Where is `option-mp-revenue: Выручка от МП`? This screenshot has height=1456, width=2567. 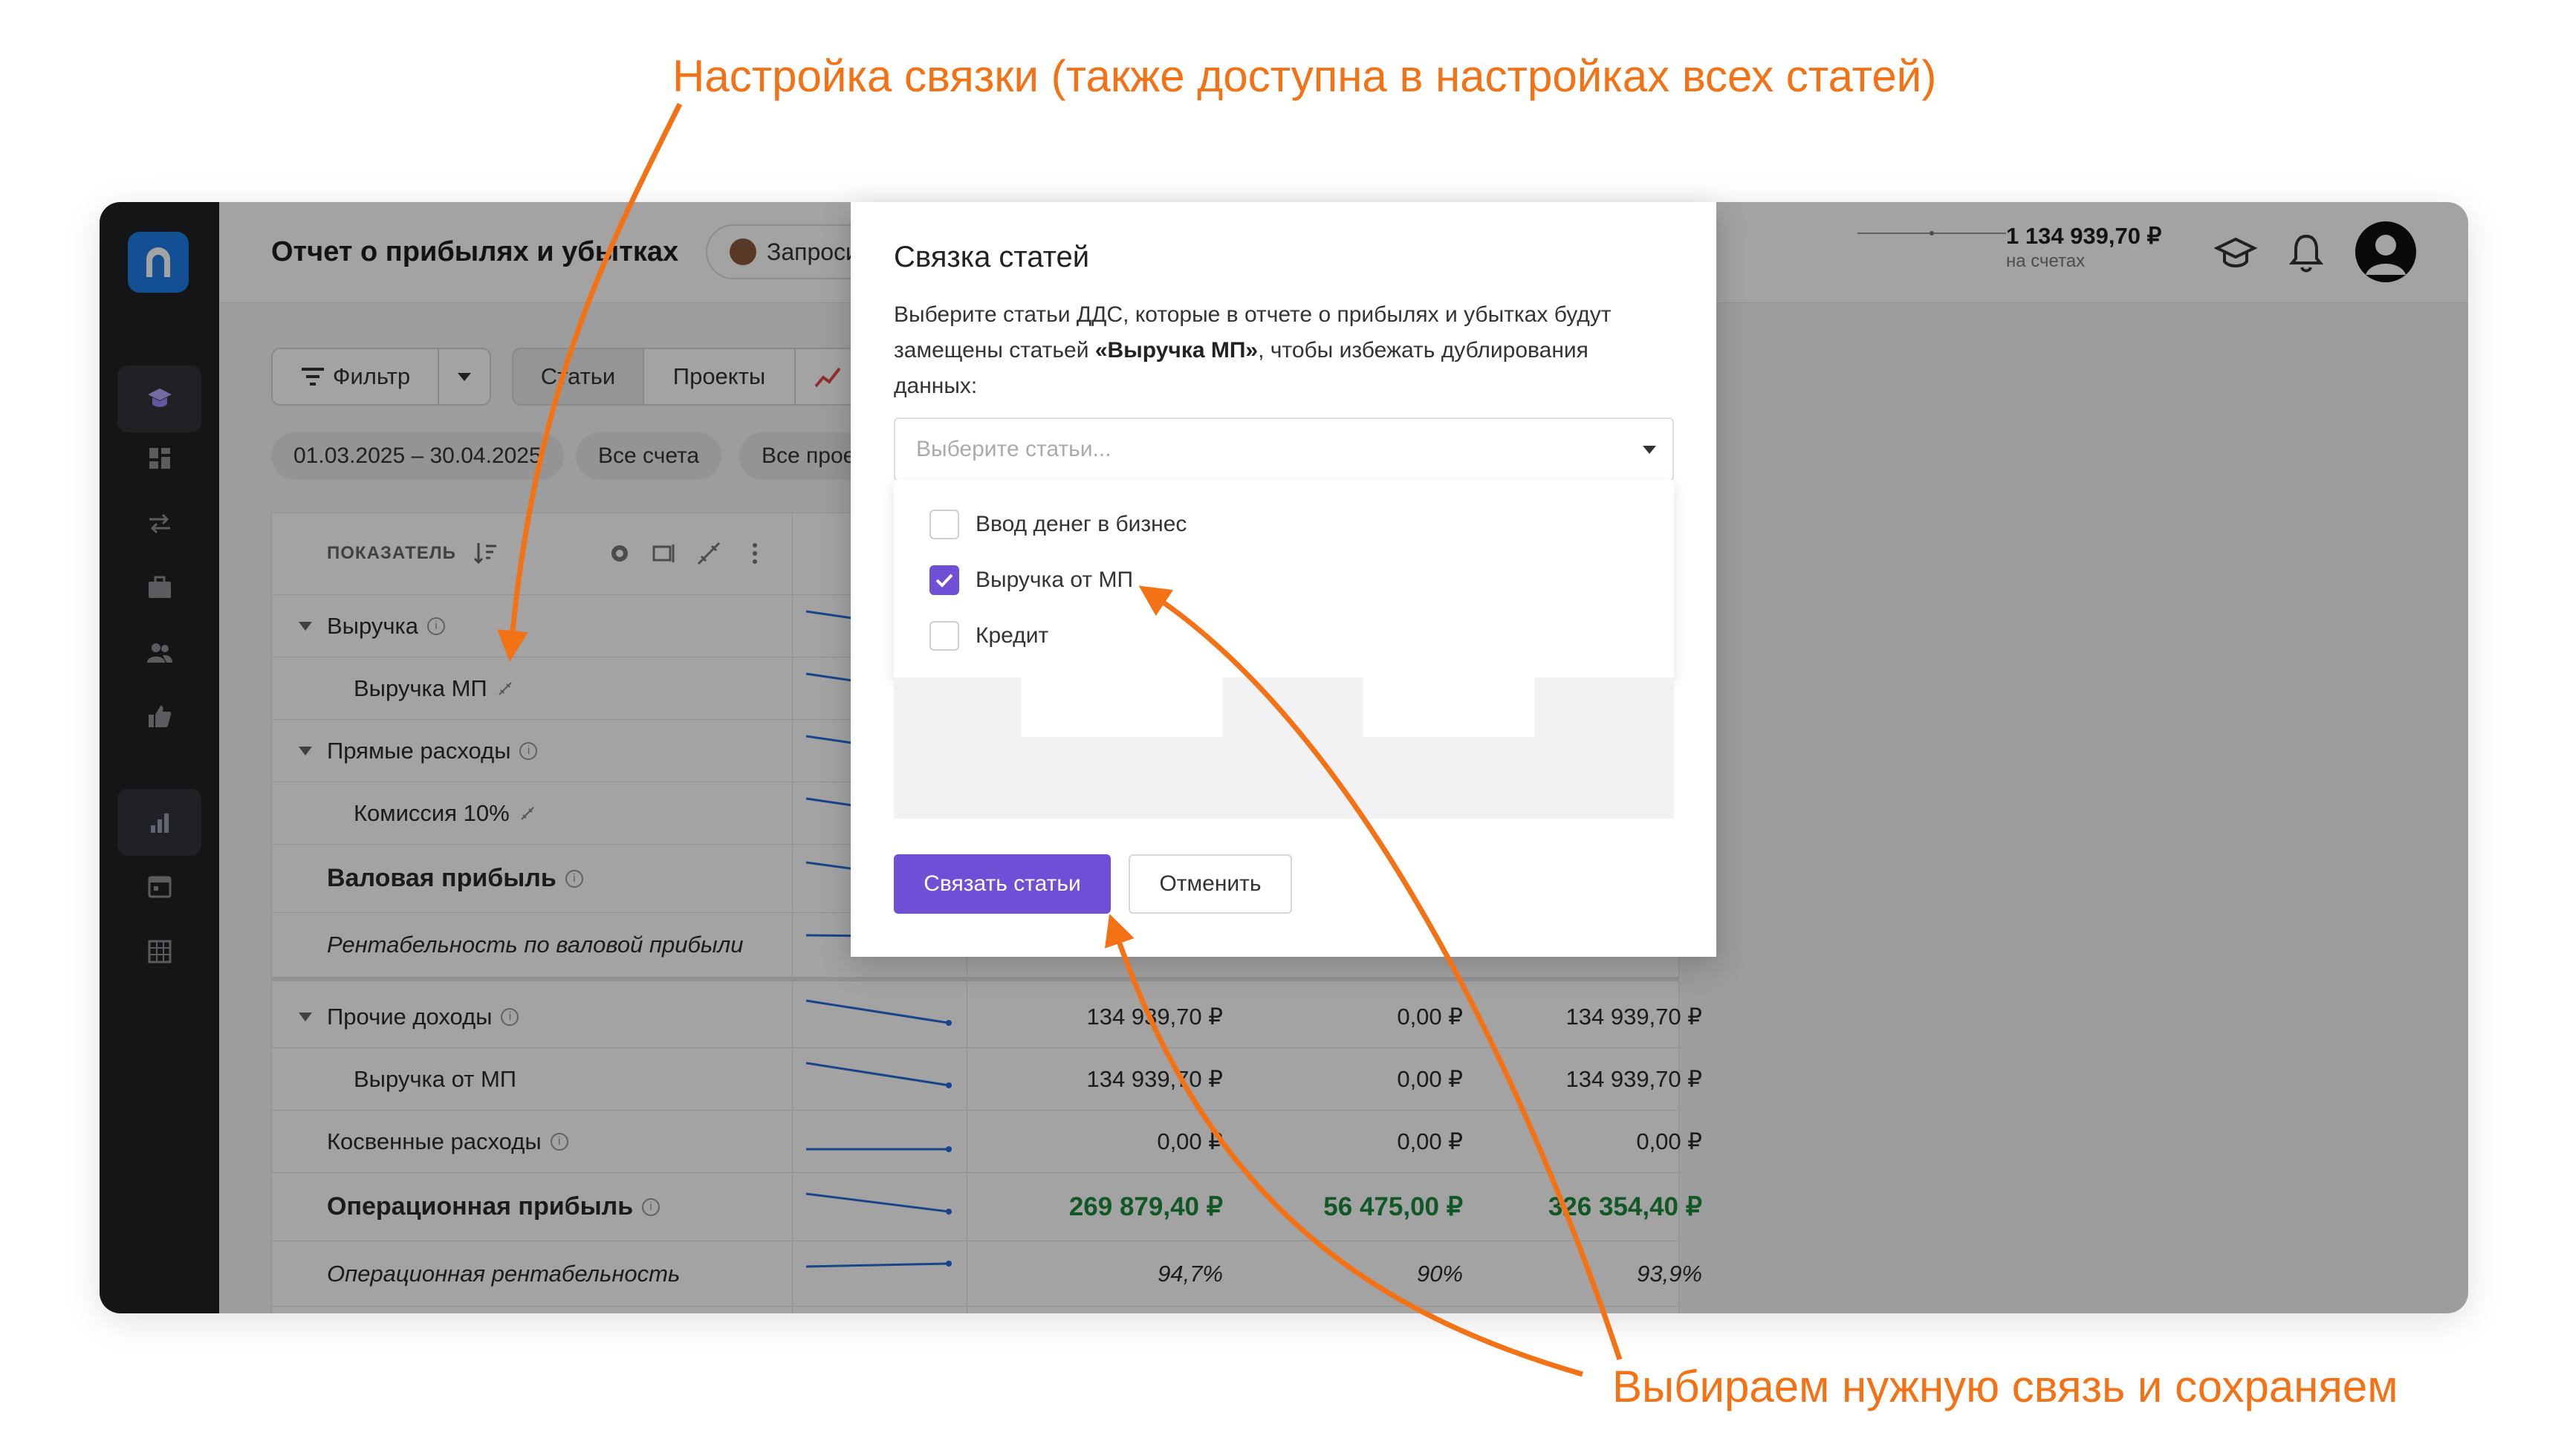 option-mp-revenue: Выручка от МП is located at coordinates (1031, 580).